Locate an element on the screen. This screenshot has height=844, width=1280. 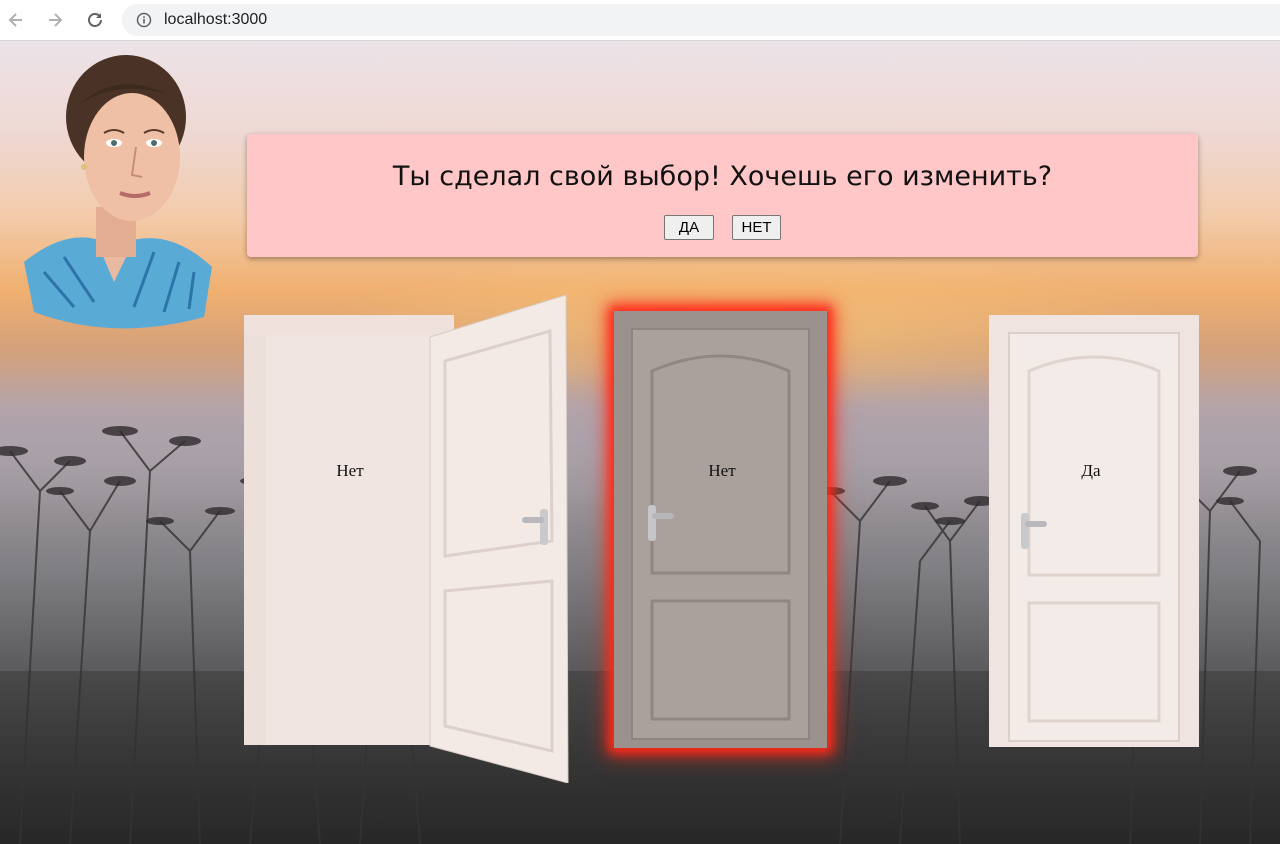
no-button: НЕТ is located at coordinates (756, 227).